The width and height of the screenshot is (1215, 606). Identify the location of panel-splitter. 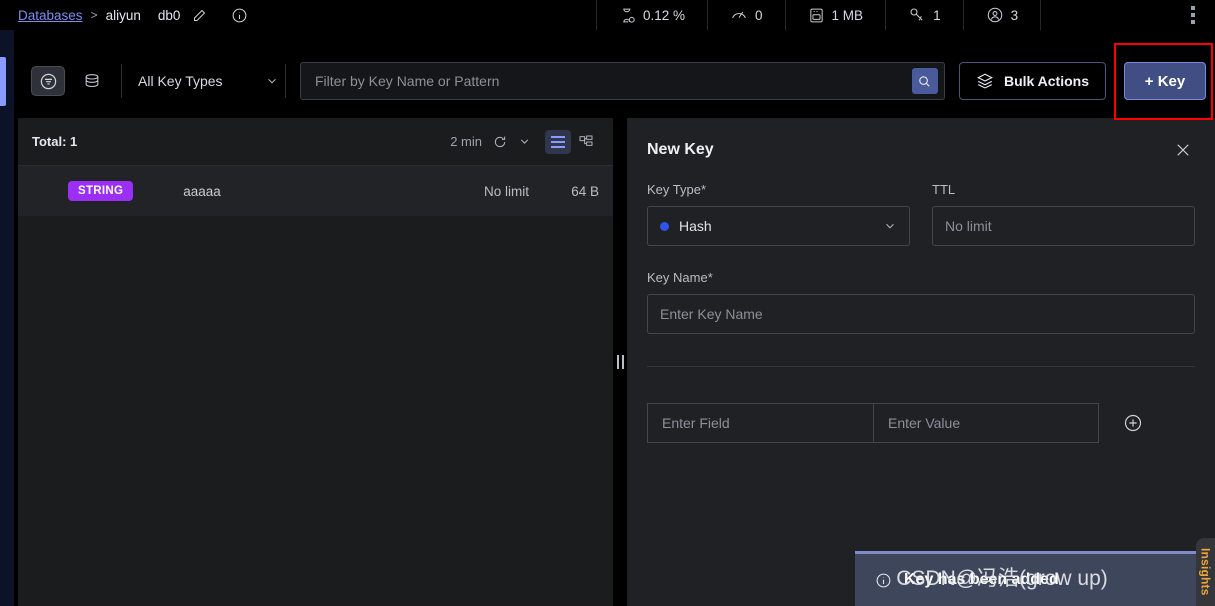
(620, 362).